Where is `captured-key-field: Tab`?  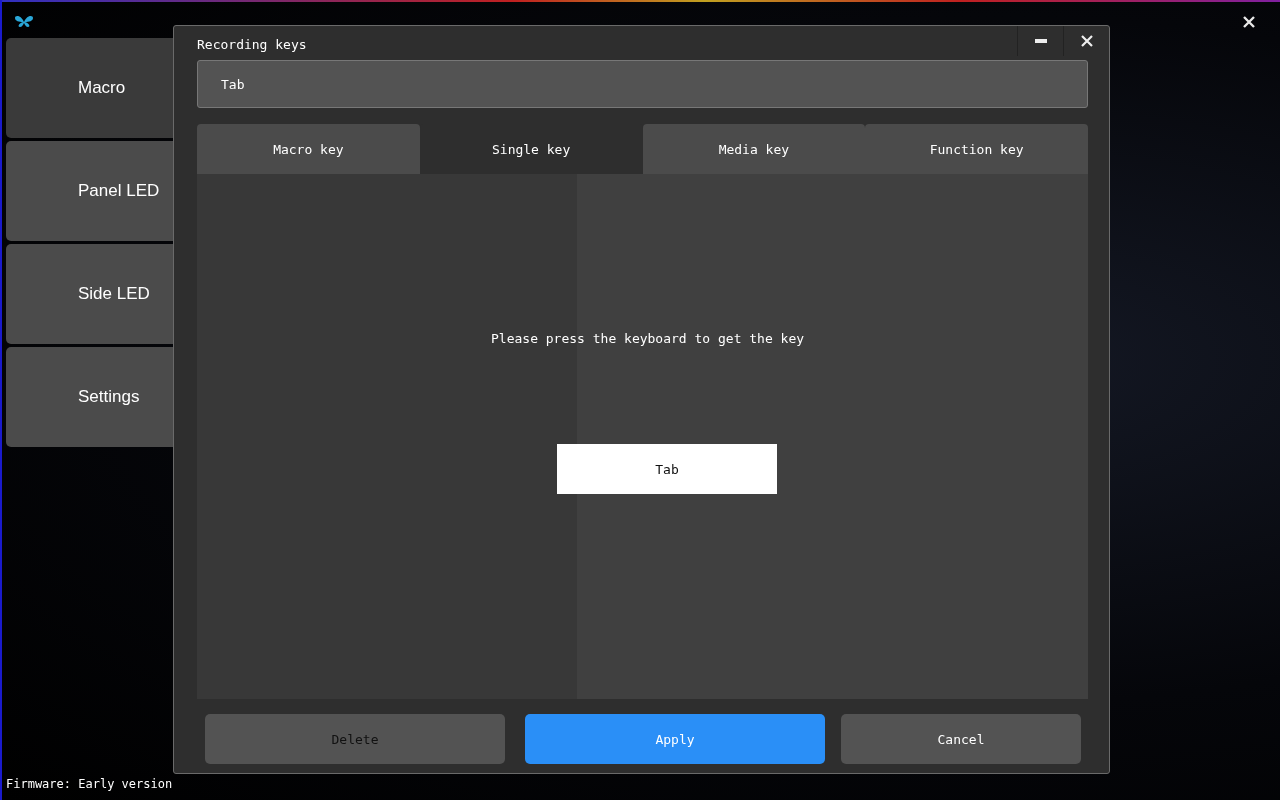
captured-key-field: Tab is located at coordinates (667, 469).